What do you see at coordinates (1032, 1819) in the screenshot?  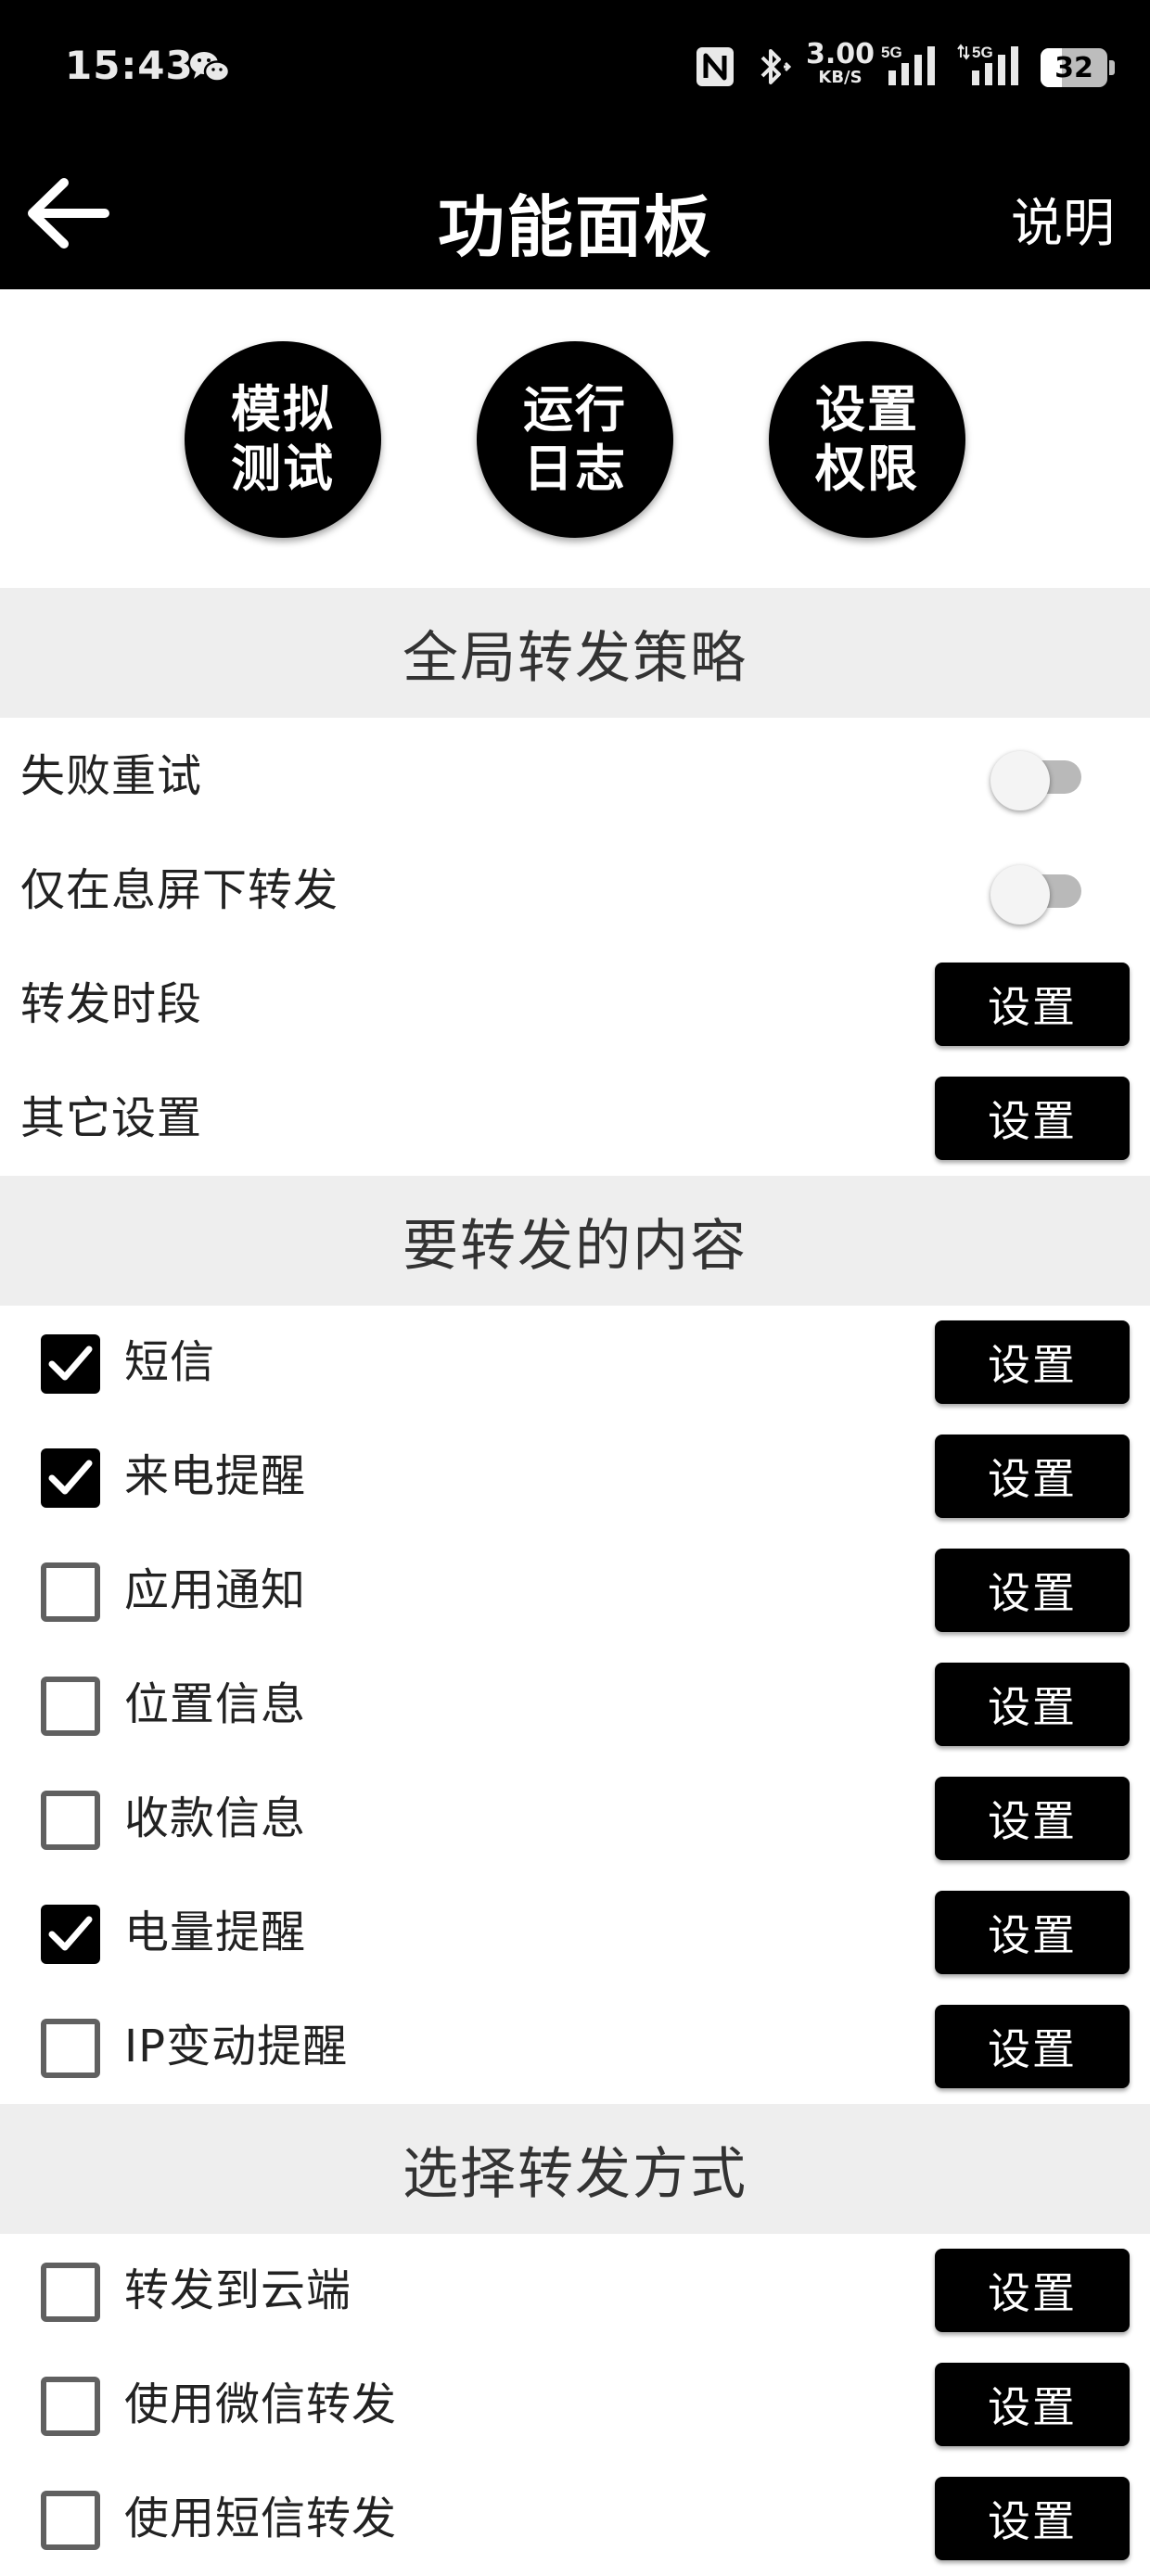 I see `payment-settings-button: 设置` at bounding box center [1032, 1819].